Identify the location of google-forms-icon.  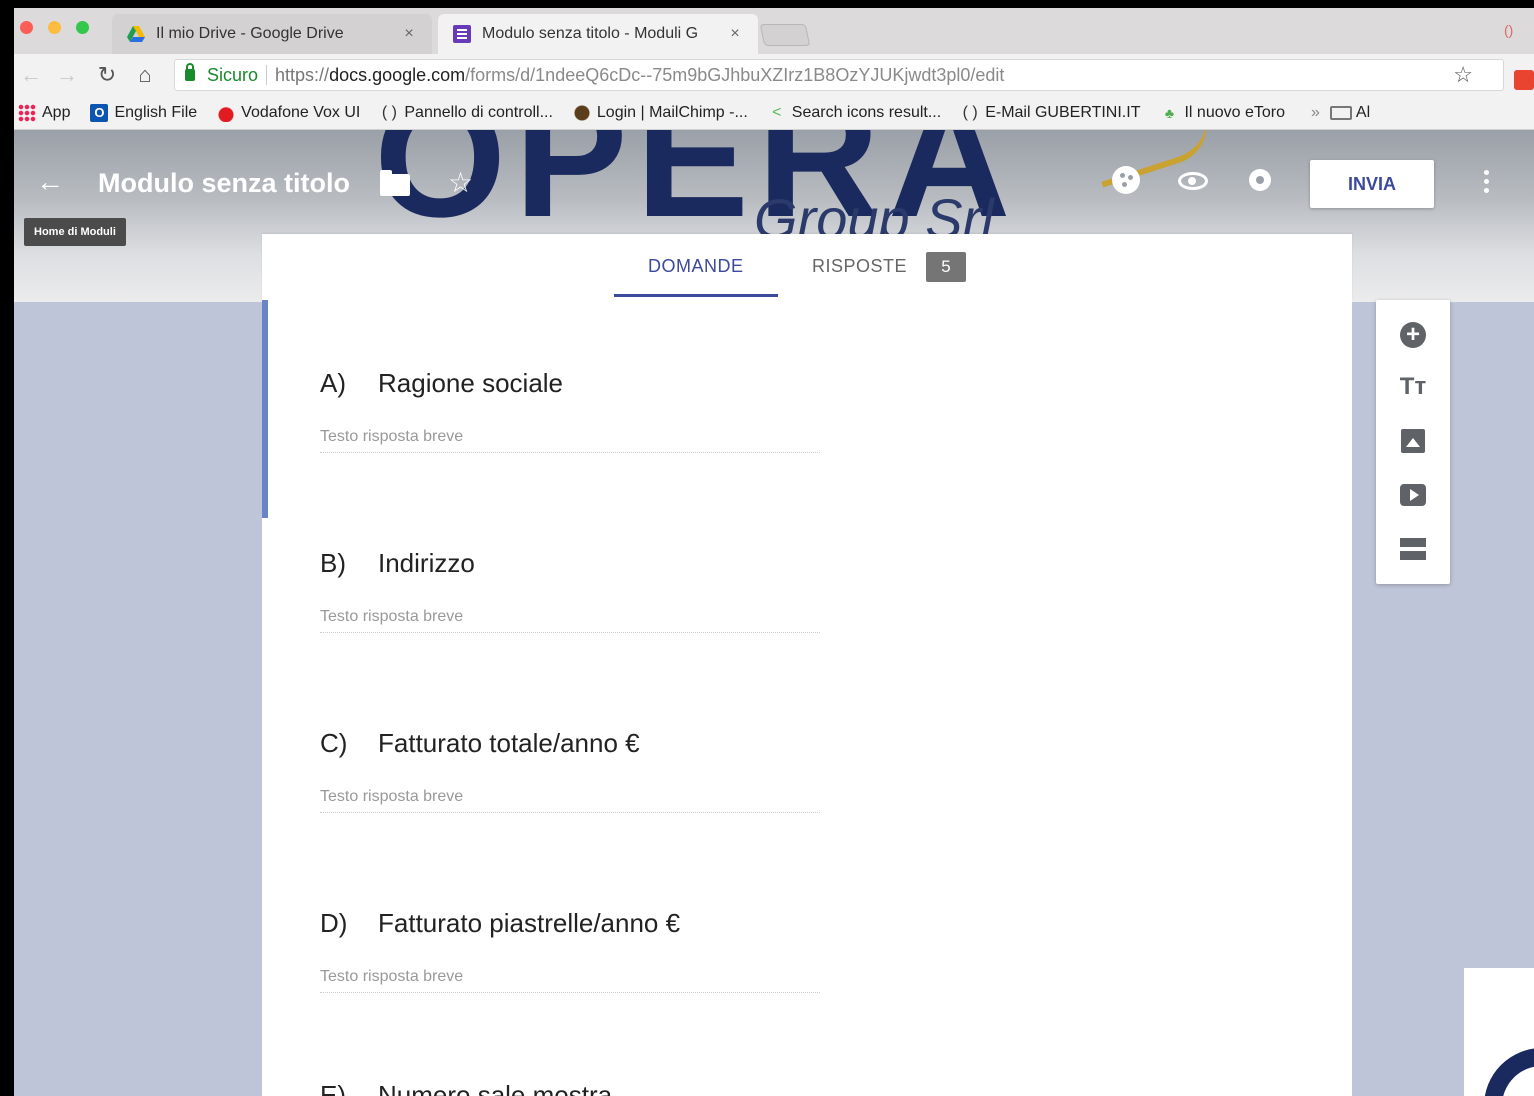
(462, 34).